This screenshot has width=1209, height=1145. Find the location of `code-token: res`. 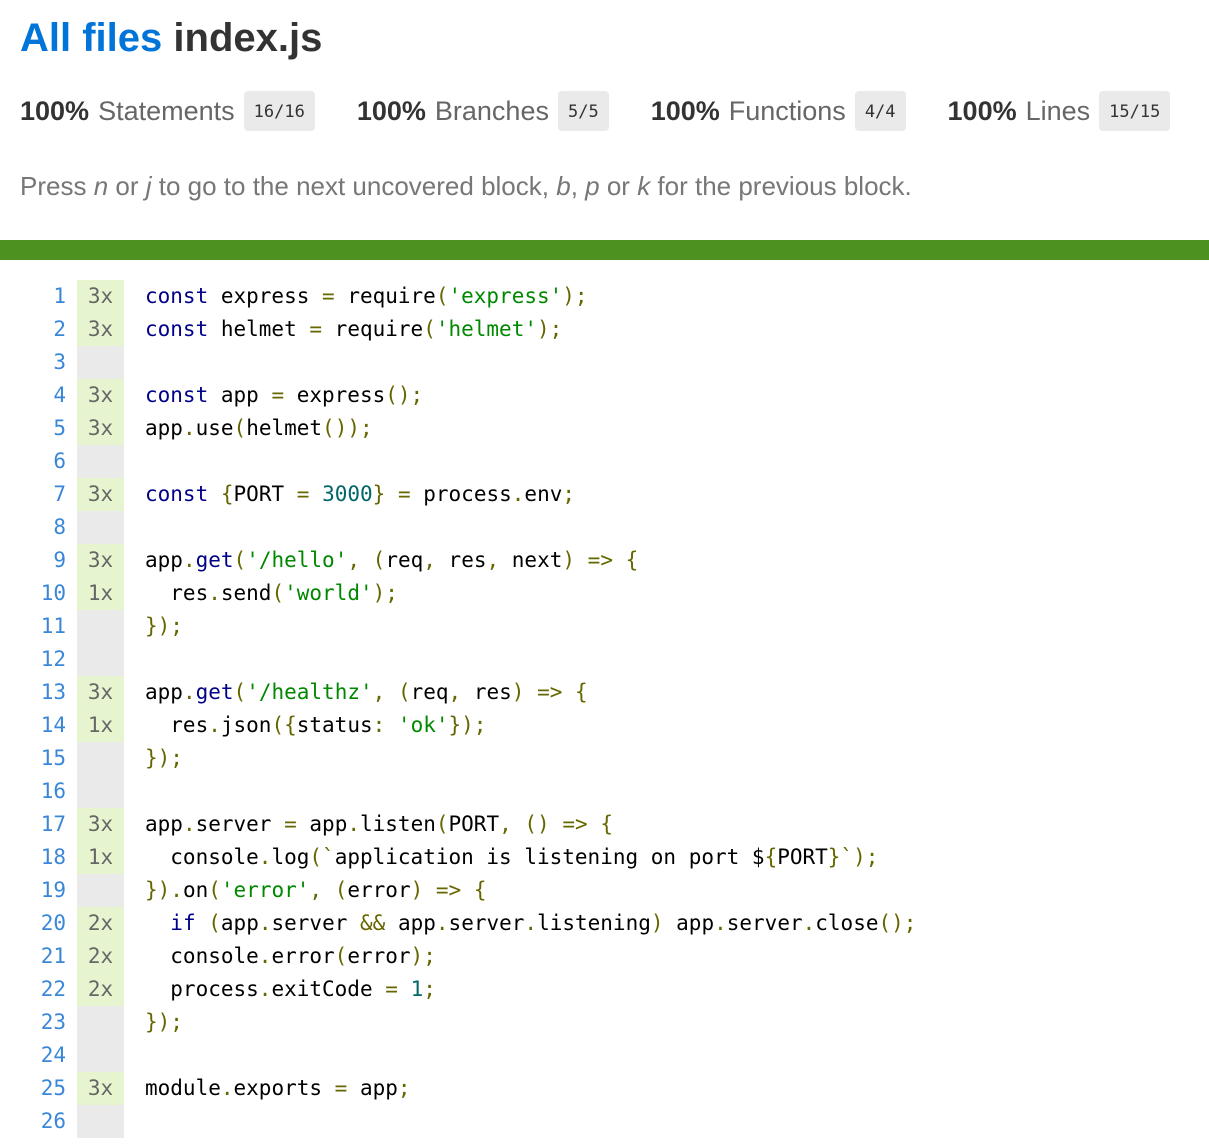

code-token: res is located at coordinates (461, 560).